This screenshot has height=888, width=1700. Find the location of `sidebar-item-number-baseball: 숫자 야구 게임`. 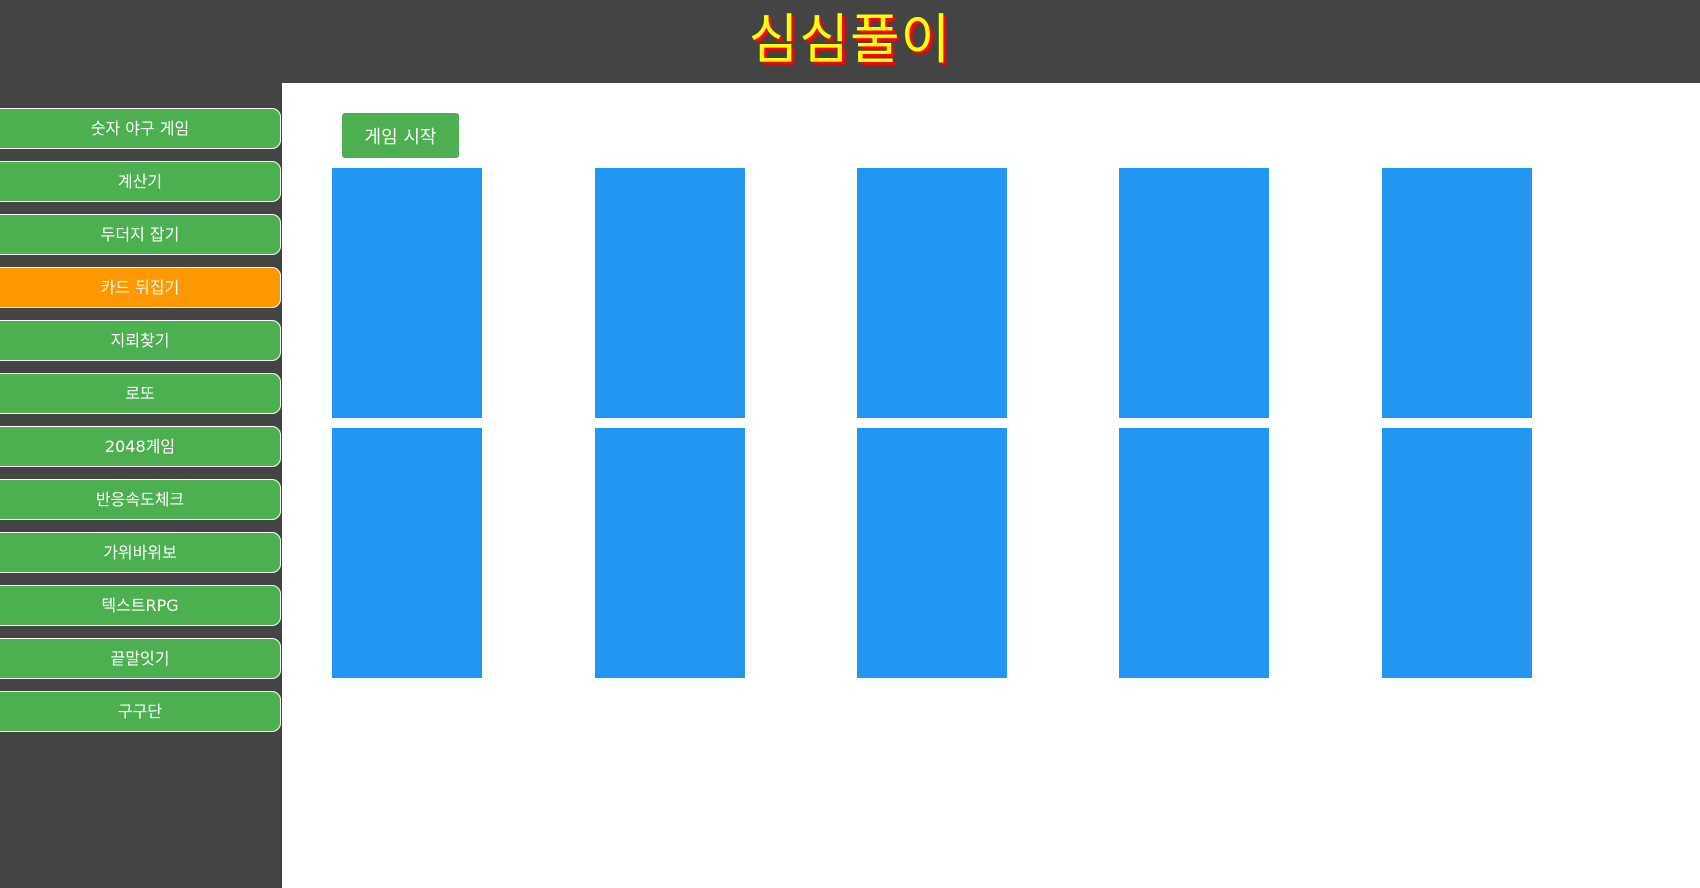

sidebar-item-number-baseball: 숫자 야구 게임 is located at coordinates (140, 128).